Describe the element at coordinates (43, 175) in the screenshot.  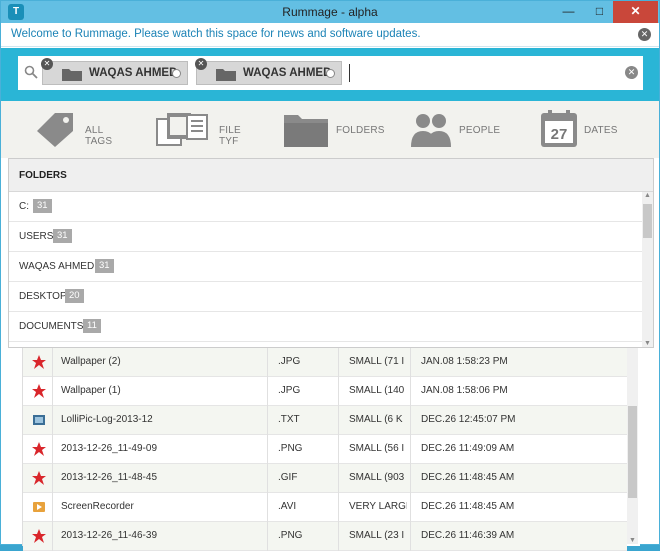
I see `panel-title: FOLDERS` at that location.